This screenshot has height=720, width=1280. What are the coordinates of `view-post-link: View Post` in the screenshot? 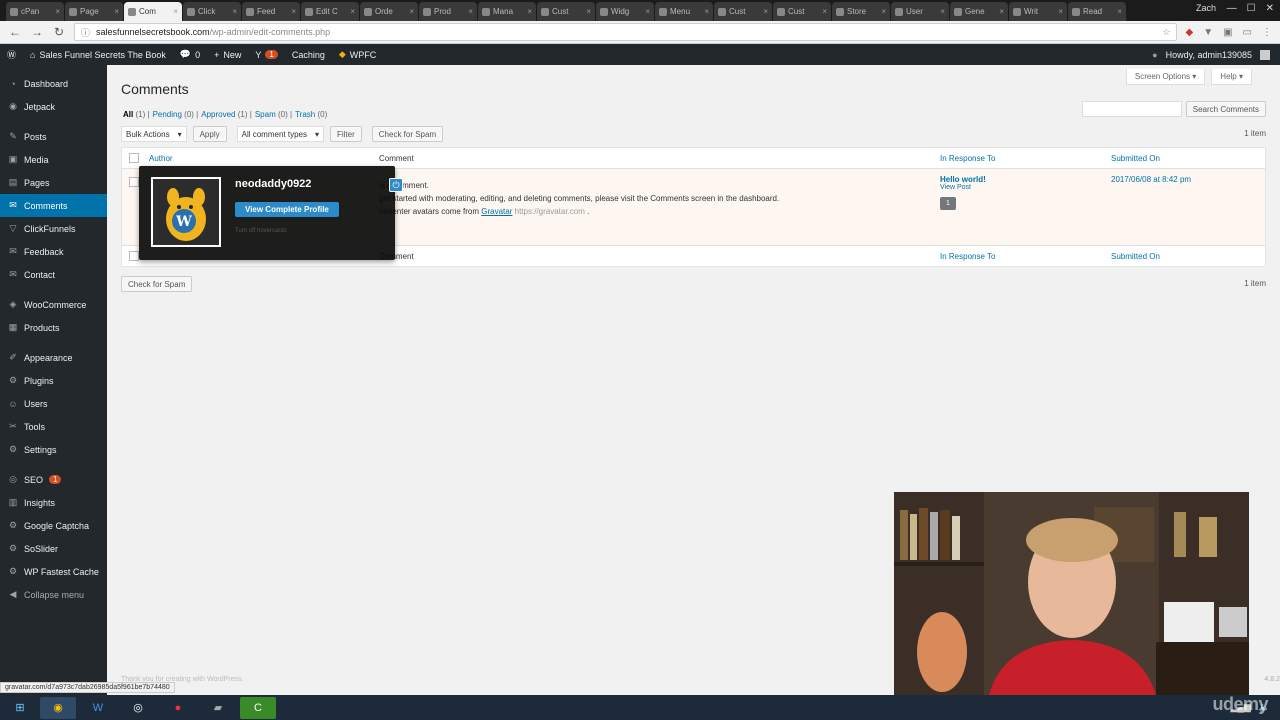 It's located at (963, 187).